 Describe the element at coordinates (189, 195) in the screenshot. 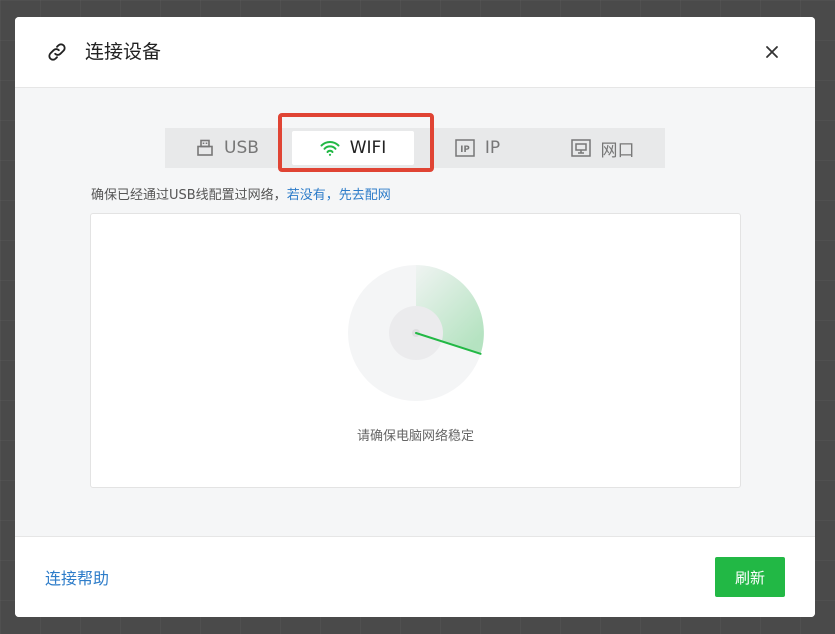

I see `hint-text: 确保已经通过USB线配置过网络，` at that location.